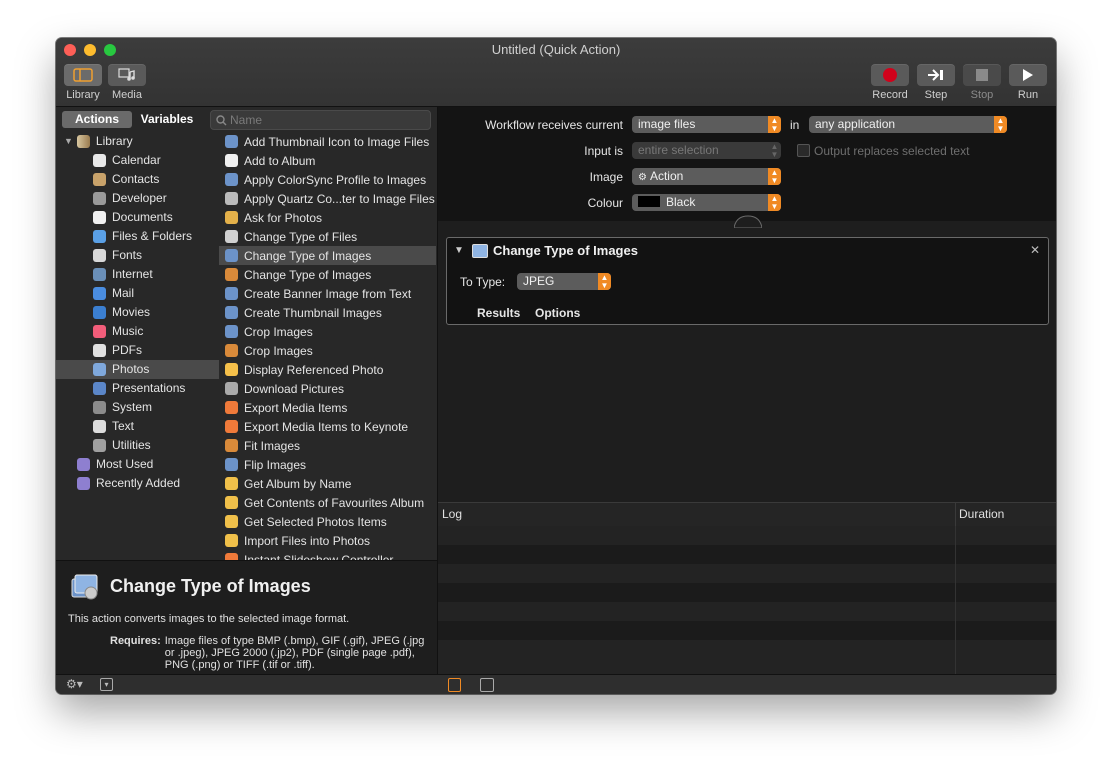 Image resolution: width=1112 pixels, height=769 pixels. Describe the element at coordinates (327, 521) in the screenshot. I see `list-item: Get Selected Photos Items` at that location.